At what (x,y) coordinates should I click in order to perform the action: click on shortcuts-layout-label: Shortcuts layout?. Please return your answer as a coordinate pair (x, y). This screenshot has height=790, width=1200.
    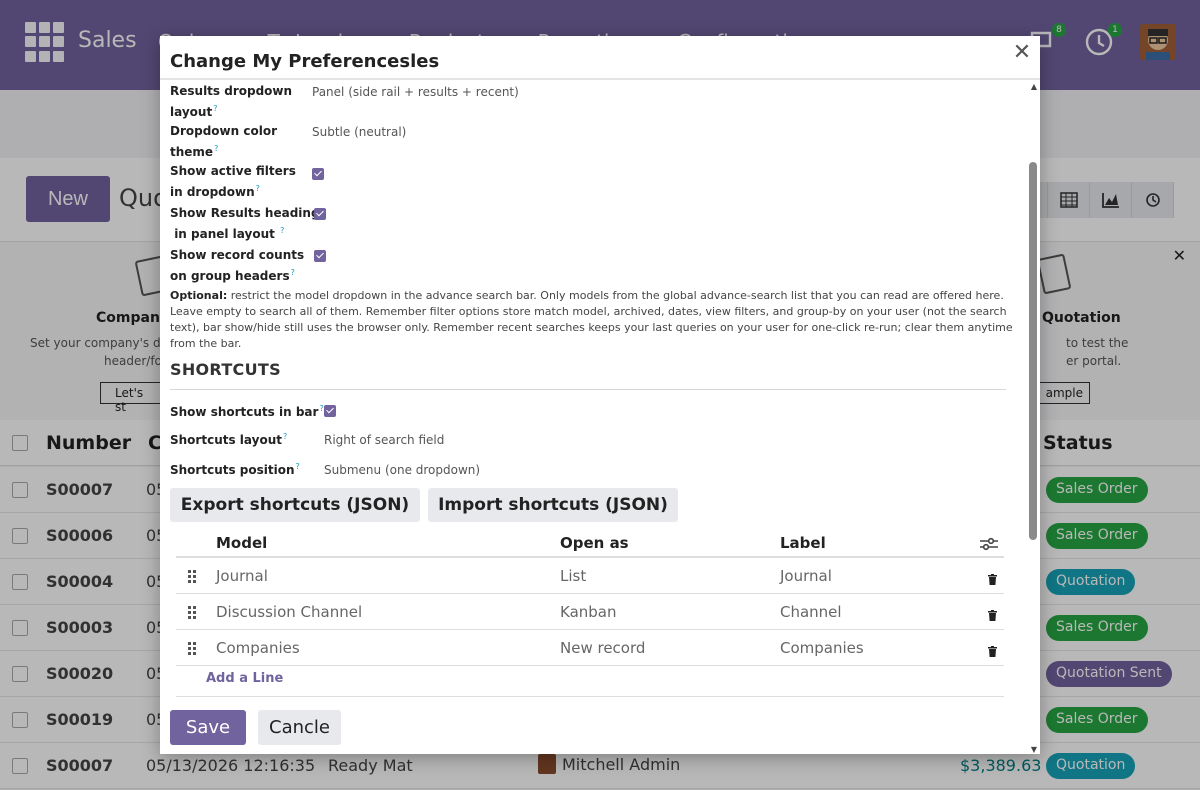
    Looking at the image, I should click on (229, 439).